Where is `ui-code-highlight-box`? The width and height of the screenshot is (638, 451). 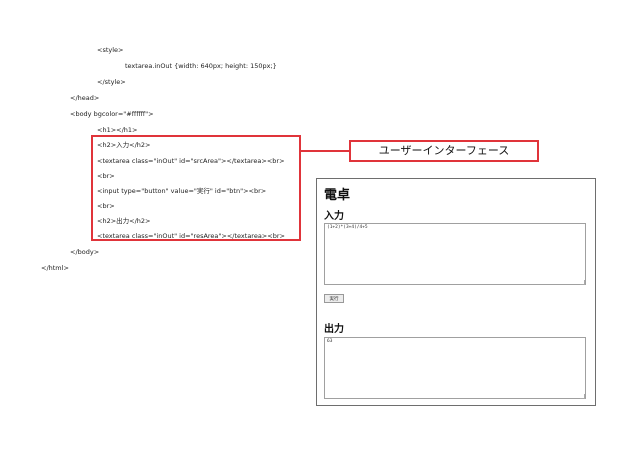 ui-code-highlight-box is located at coordinates (196, 188).